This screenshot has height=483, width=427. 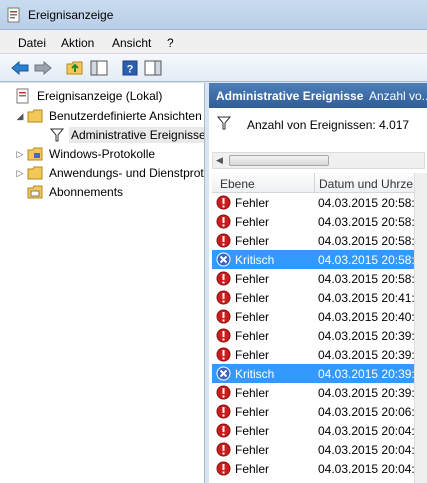 I want to click on vertical-scrollbar, so click(x=420, y=328).